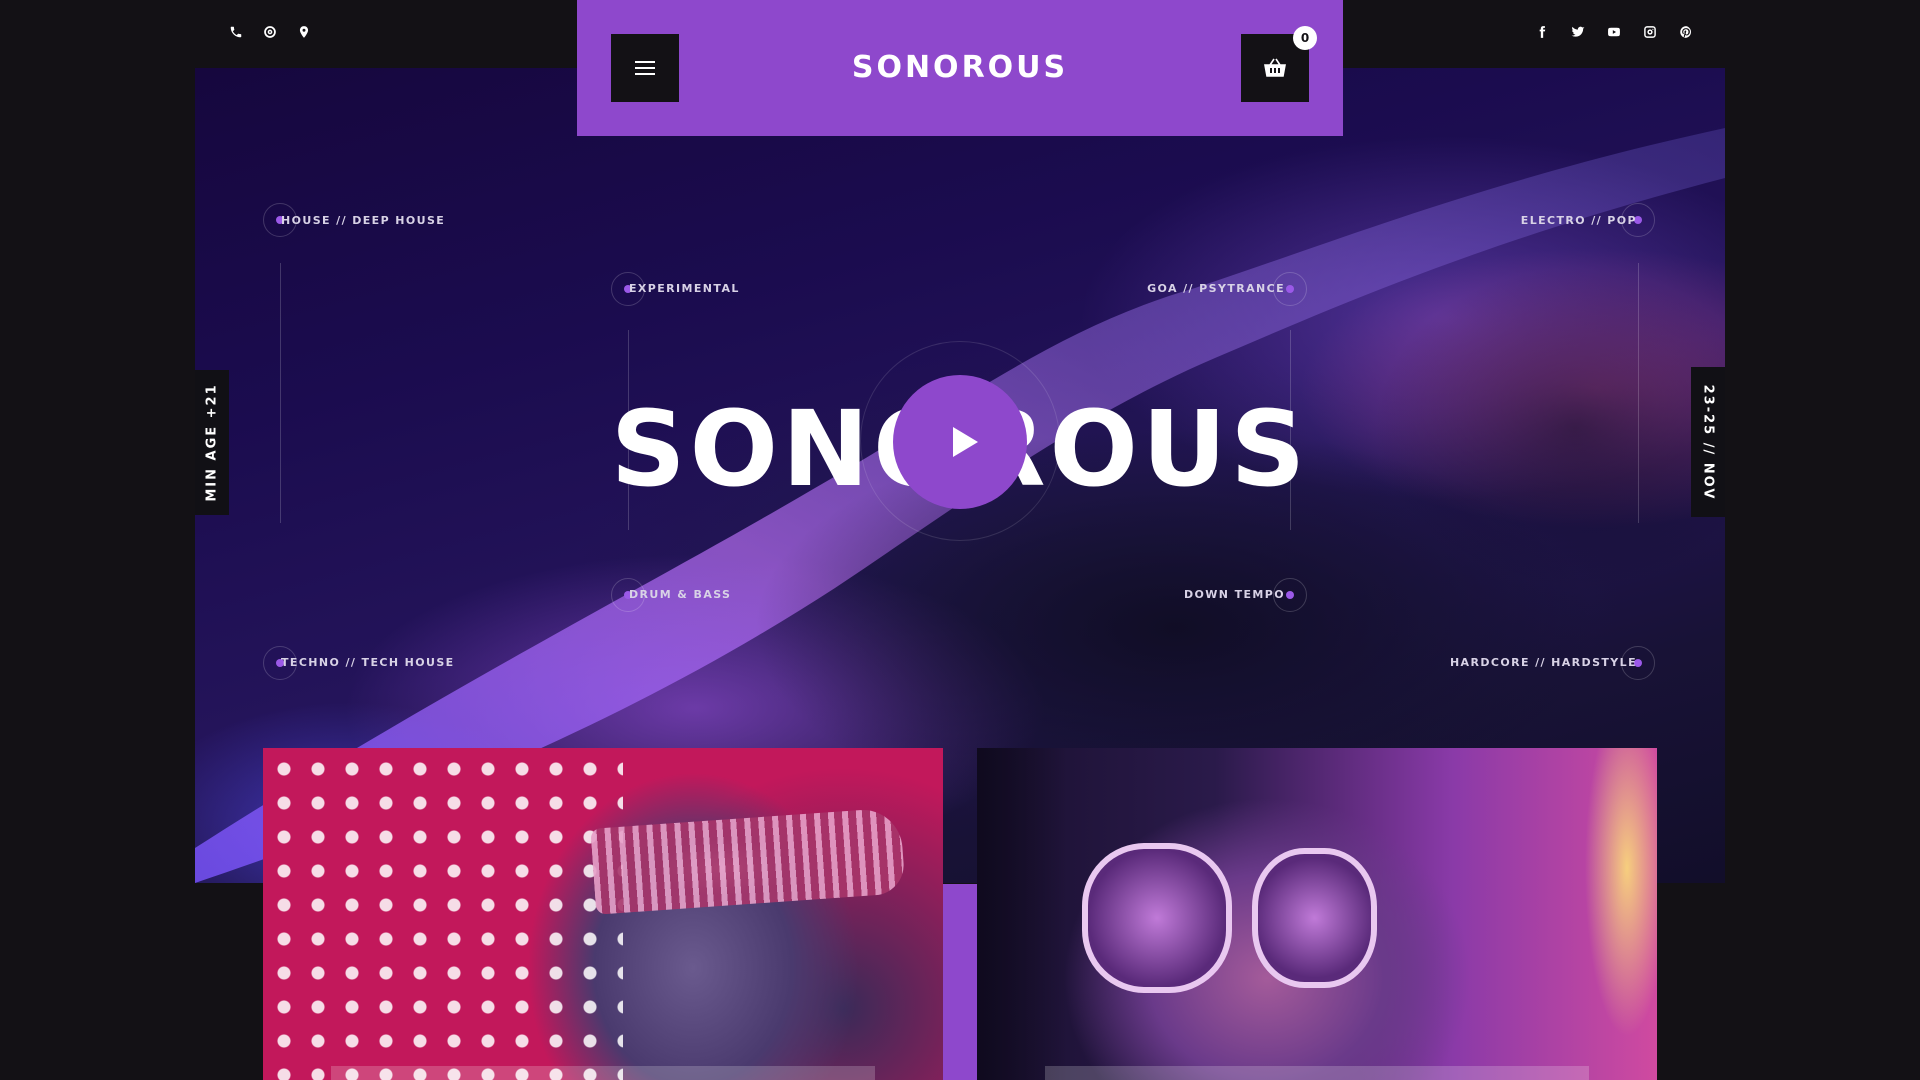  What do you see at coordinates (304, 32) in the screenshot?
I see `location-pin-icon` at bounding box center [304, 32].